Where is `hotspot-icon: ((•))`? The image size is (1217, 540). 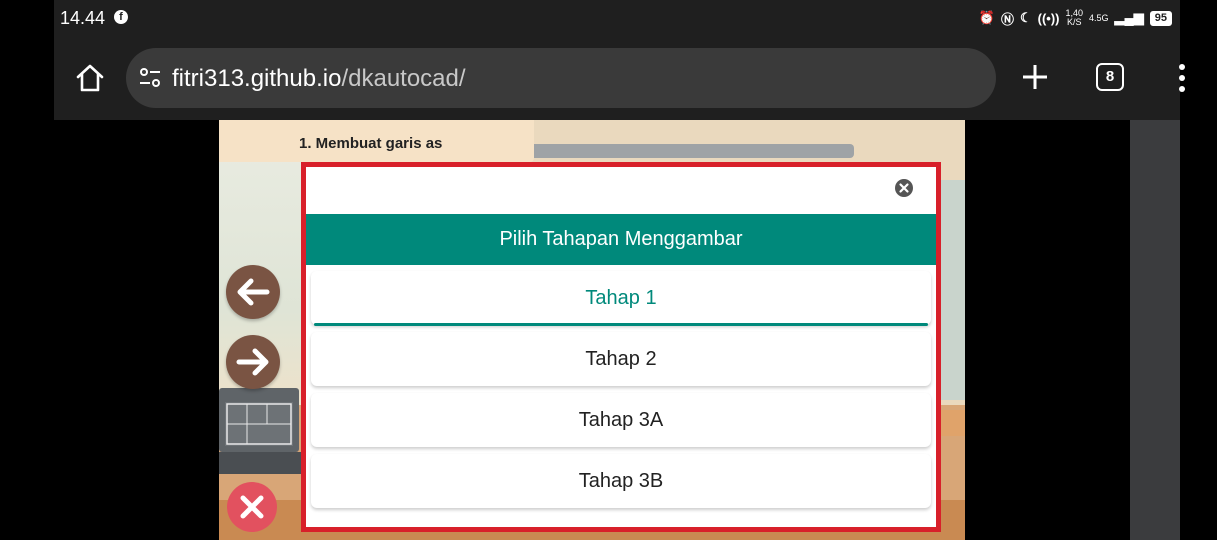 hotspot-icon: ((•)) is located at coordinates (1048, 18).